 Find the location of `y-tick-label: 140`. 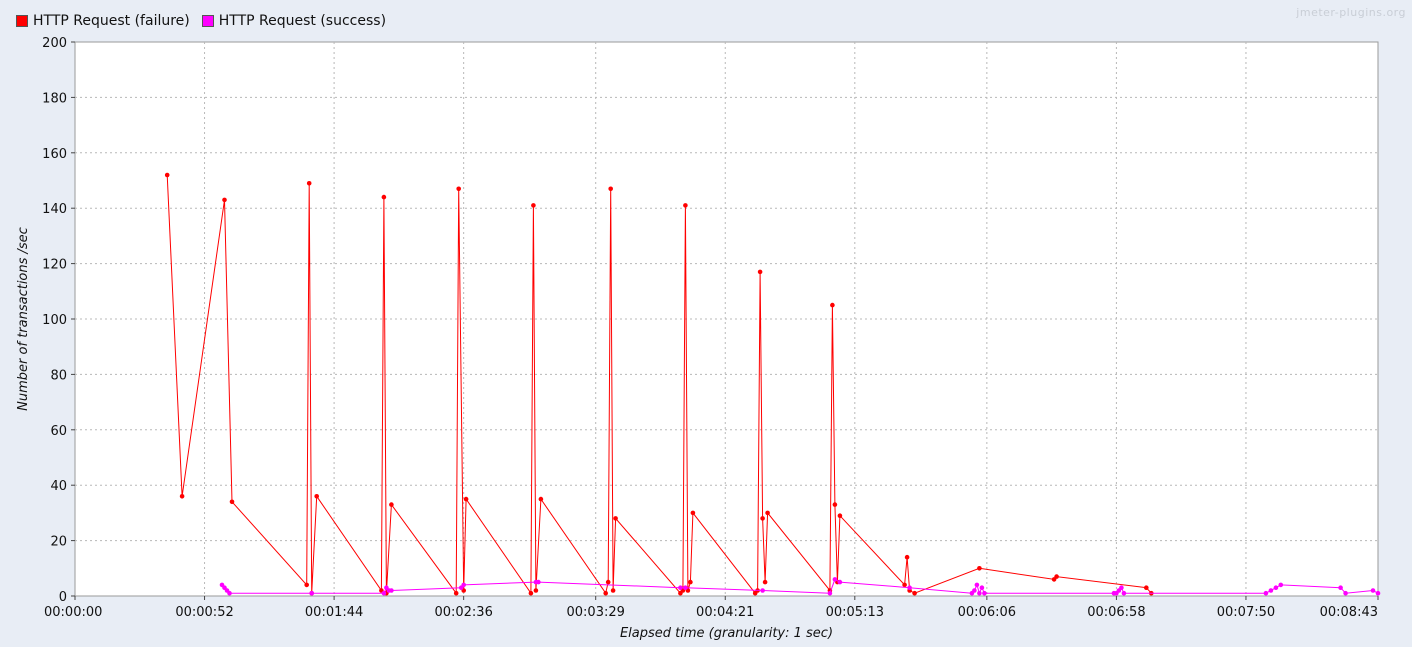

y-tick-label: 140 is located at coordinates (54, 209).